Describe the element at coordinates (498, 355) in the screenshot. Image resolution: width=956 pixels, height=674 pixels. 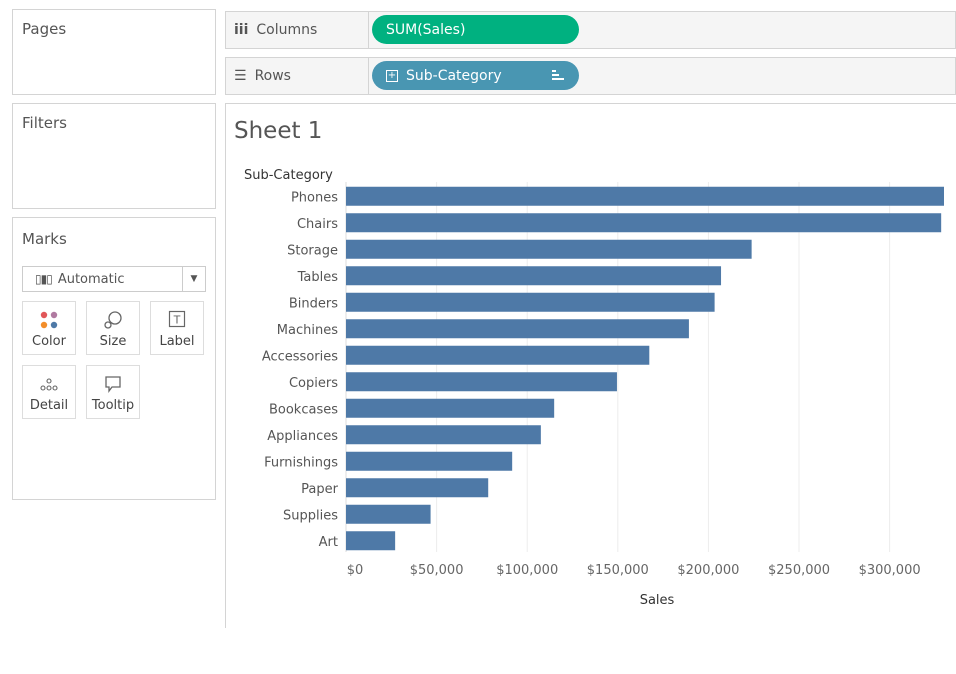
I see `bar-accessories` at that location.